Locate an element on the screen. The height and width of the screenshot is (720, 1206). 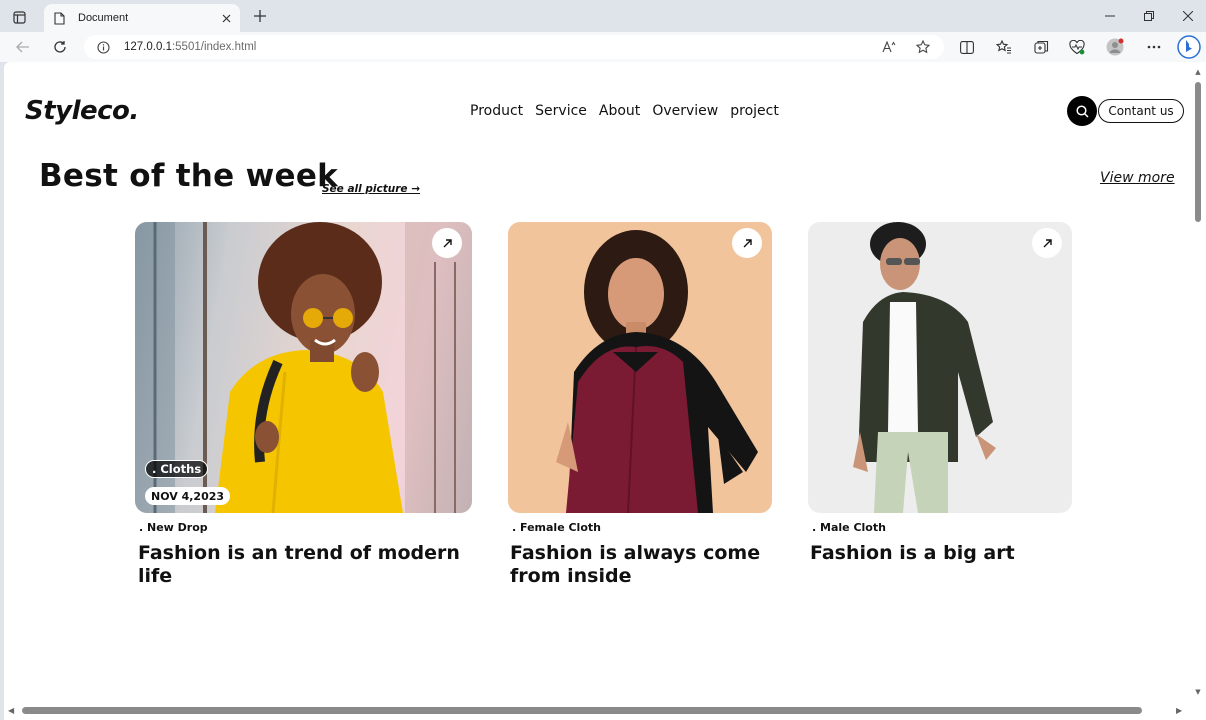
tab-title: Document is located at coordinates (103, 18).